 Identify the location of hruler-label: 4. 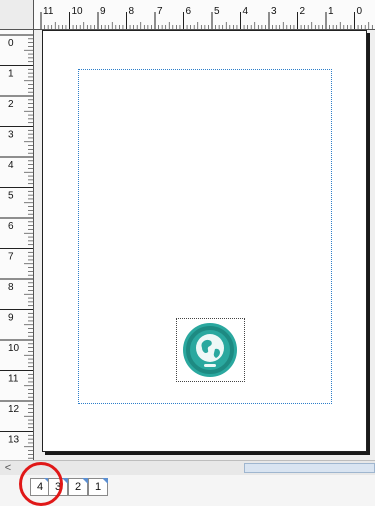
(246, 11).